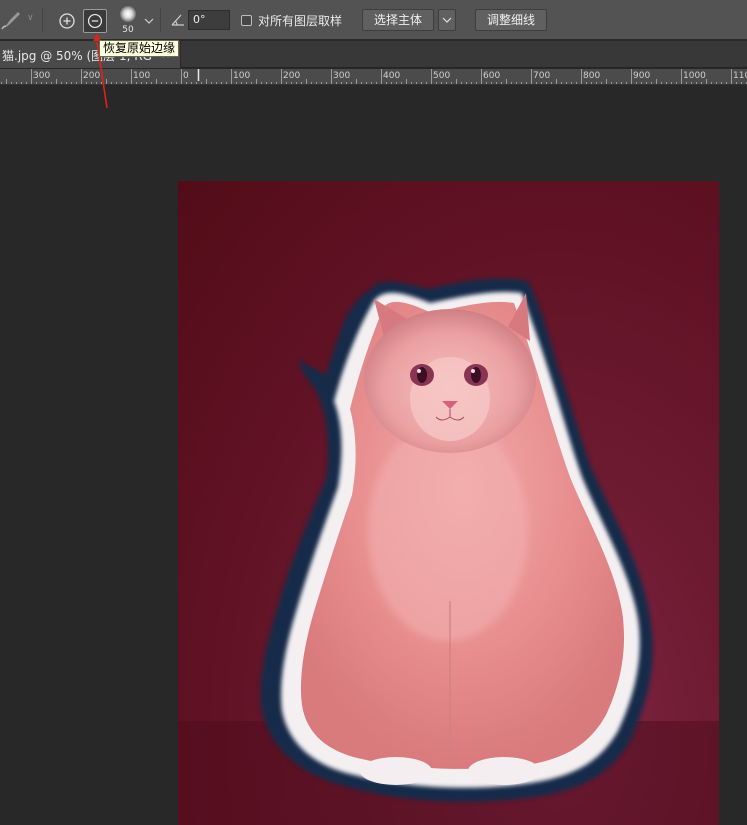 This screenshot has height=825, width=747. Describe the element at coordinates (95, 21) in the screenshot. I see `circle-minus-icon` at that location.